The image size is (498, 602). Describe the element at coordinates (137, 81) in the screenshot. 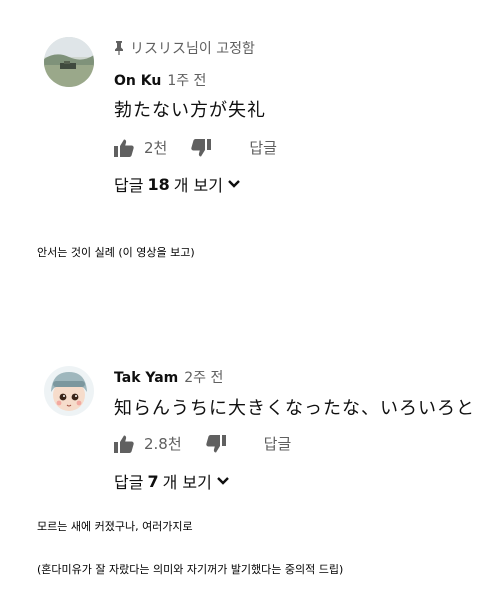

I see `comment-author: On Ku` at that location.